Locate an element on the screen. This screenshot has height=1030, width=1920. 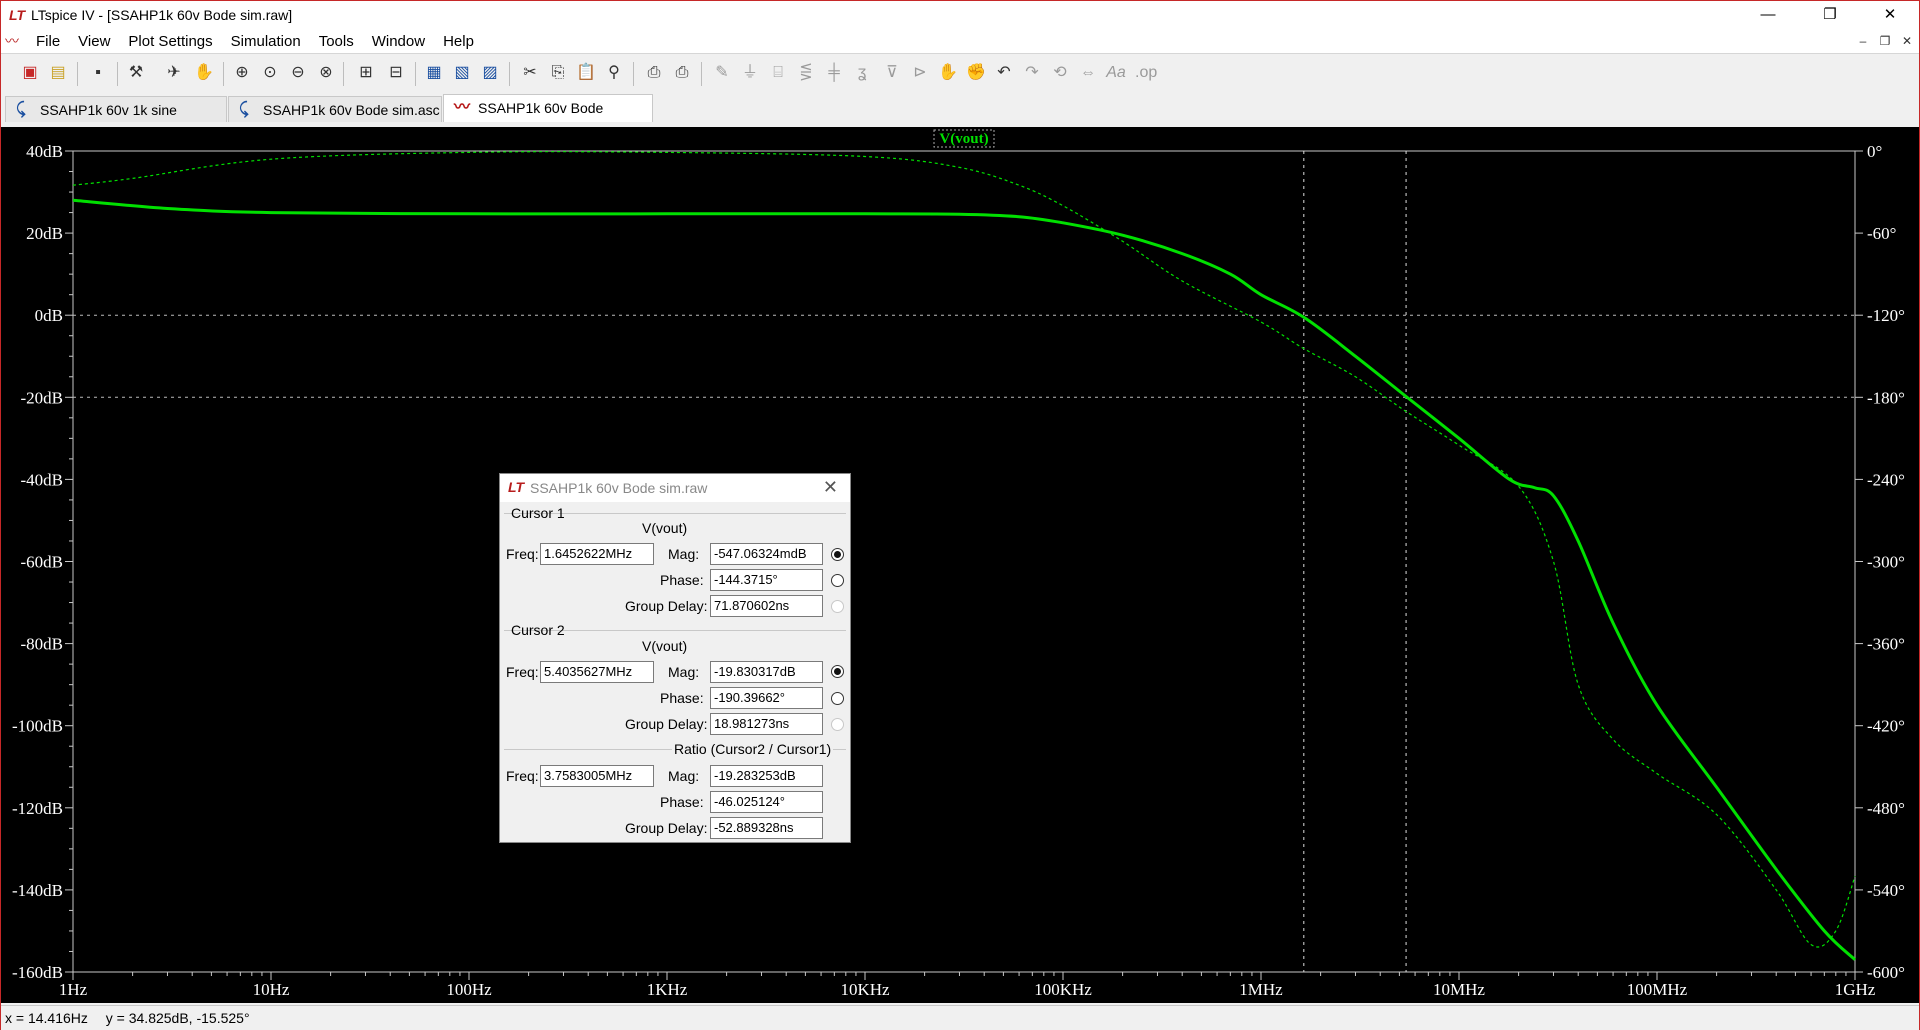
cursor1-mag-label: Mag: is located at coordinates (684, 554).